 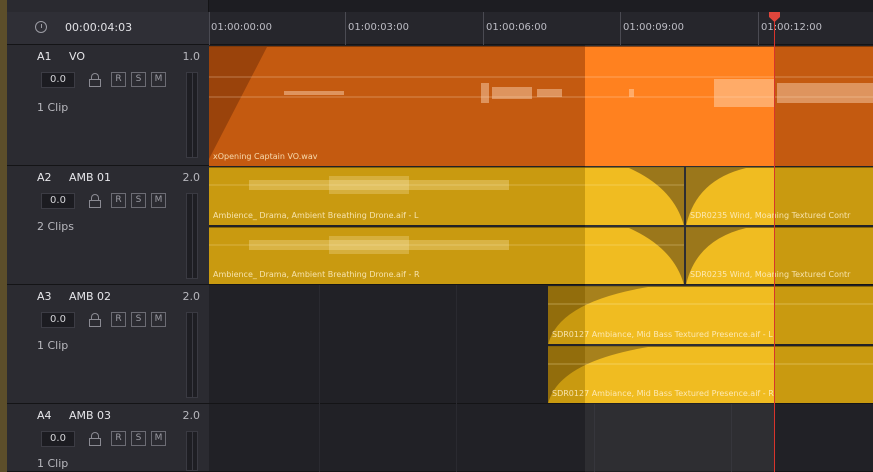 What do you see at coordinates (90, 415) in the screenshot?
I see `track-name: AMB 03` at bounding box center [90, 415].